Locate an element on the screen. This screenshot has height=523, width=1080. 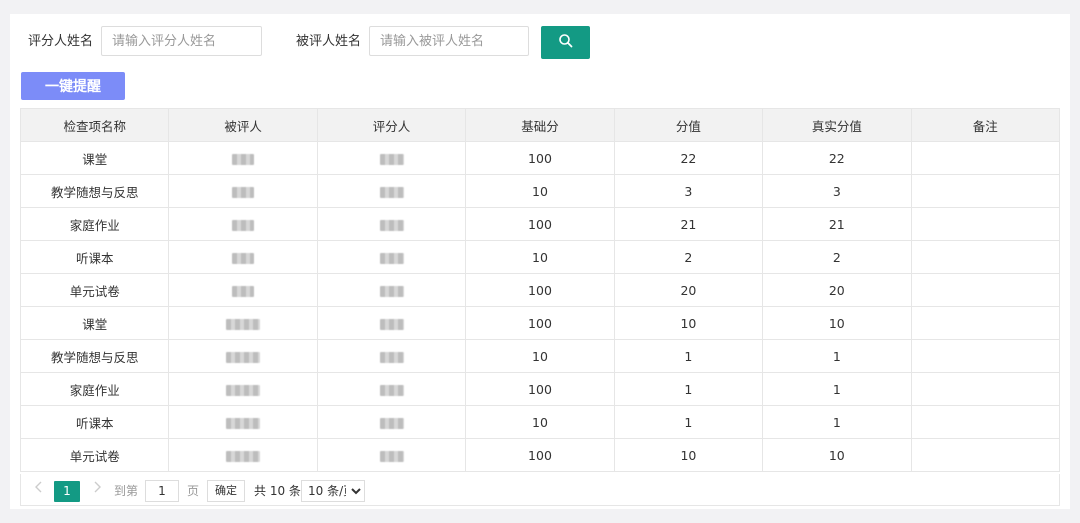
chevron-left-icon is located at coordinates (39, 489).